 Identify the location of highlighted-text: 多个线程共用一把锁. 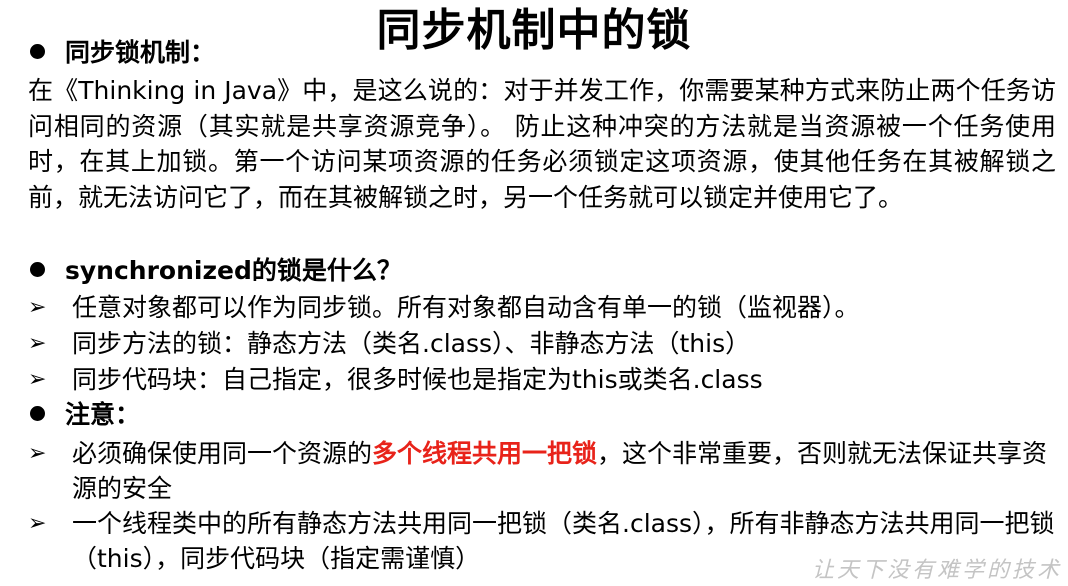
(485, 453).